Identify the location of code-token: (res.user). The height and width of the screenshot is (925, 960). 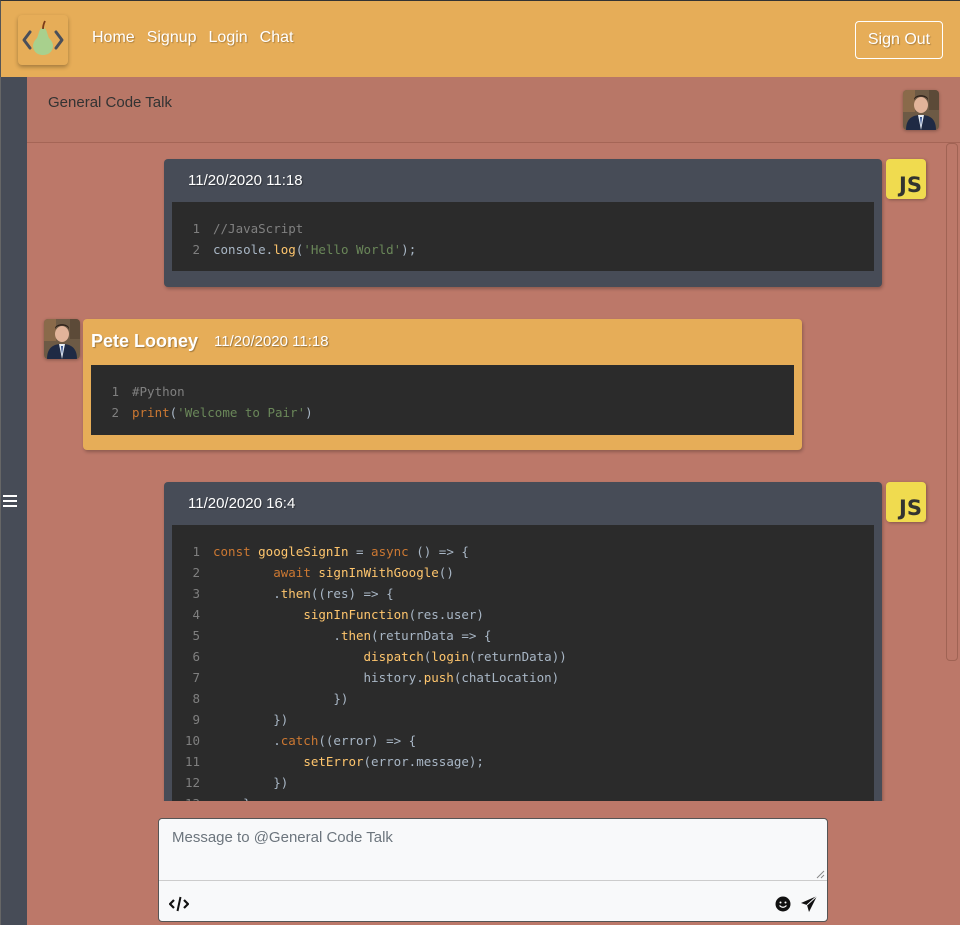
(446, 614).